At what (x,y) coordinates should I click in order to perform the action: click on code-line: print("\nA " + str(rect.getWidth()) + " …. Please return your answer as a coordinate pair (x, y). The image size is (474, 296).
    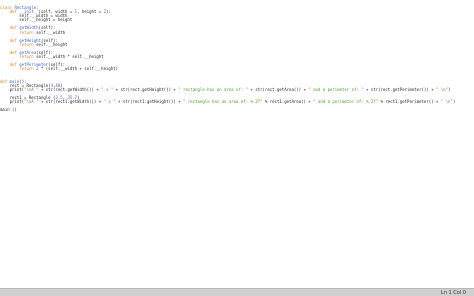
    Looking at the image, I should click on (227, 89).